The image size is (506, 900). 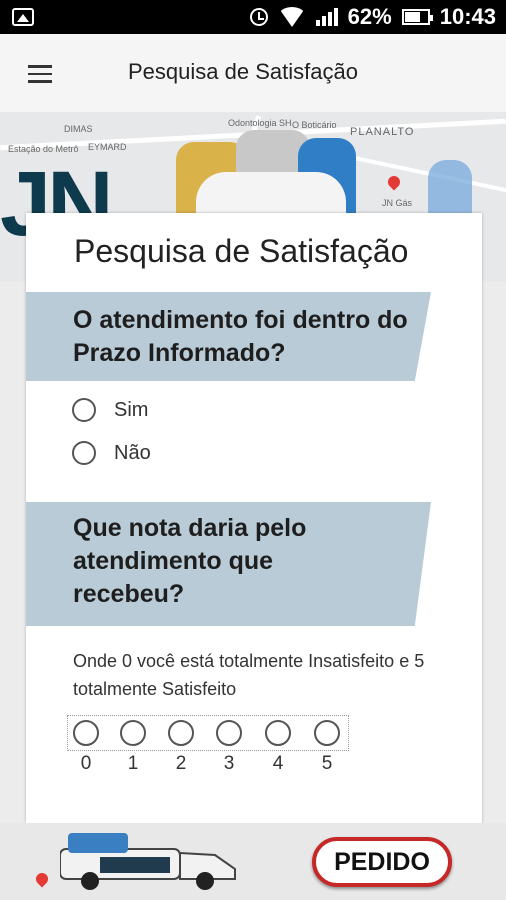 I want to click on status-icons: 62% 10:43, so click(x=372, y=17).